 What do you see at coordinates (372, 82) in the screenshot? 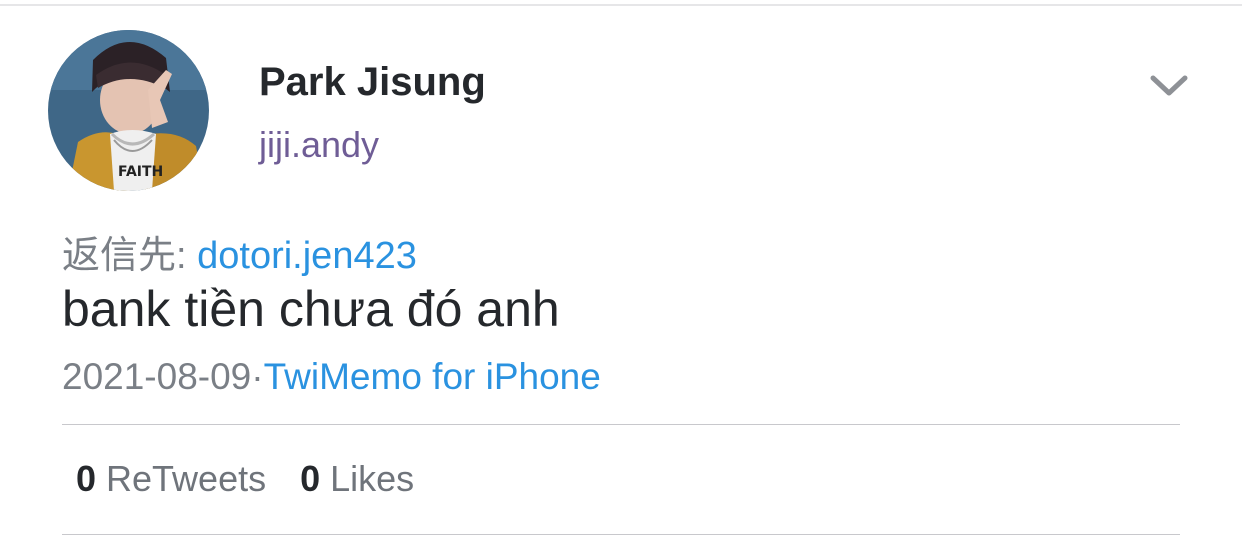
I see `display-name: Park Jisung` at bounding box center [372, 82].